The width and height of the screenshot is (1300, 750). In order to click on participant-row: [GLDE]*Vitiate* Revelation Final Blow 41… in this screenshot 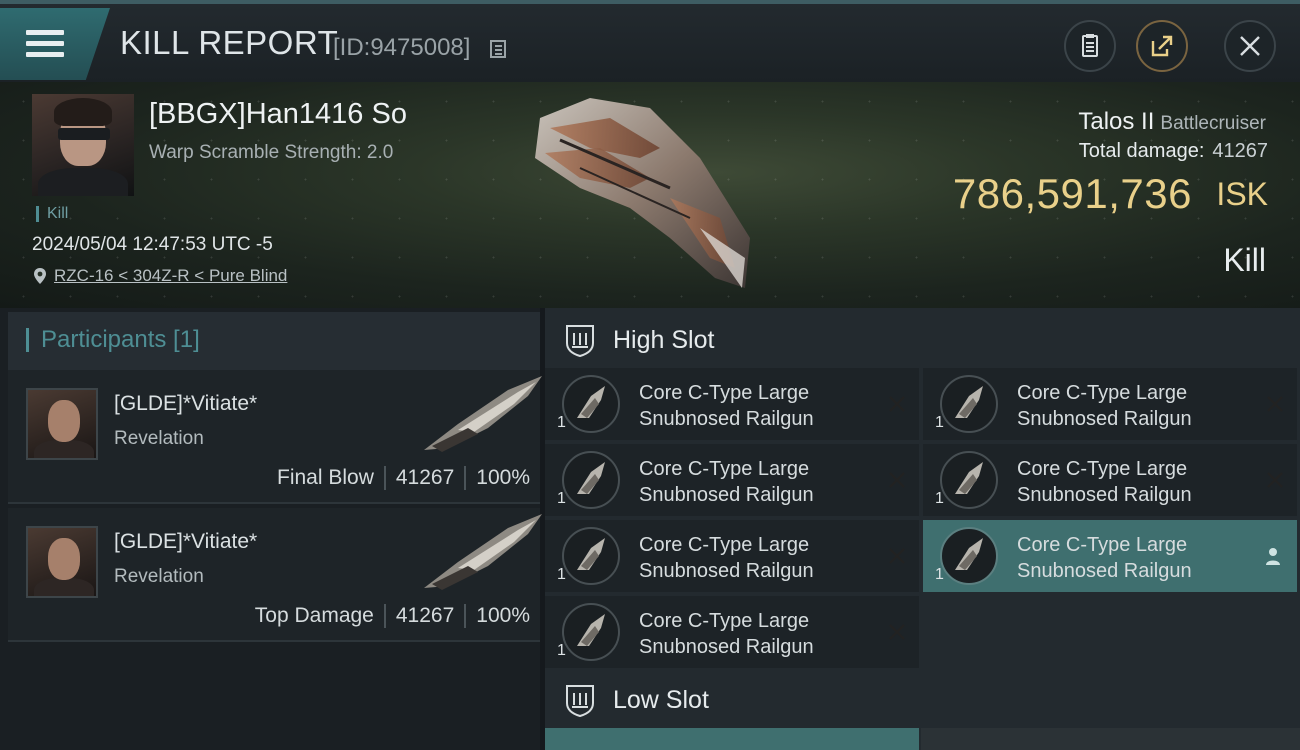, I will do `click(275, 437)`.